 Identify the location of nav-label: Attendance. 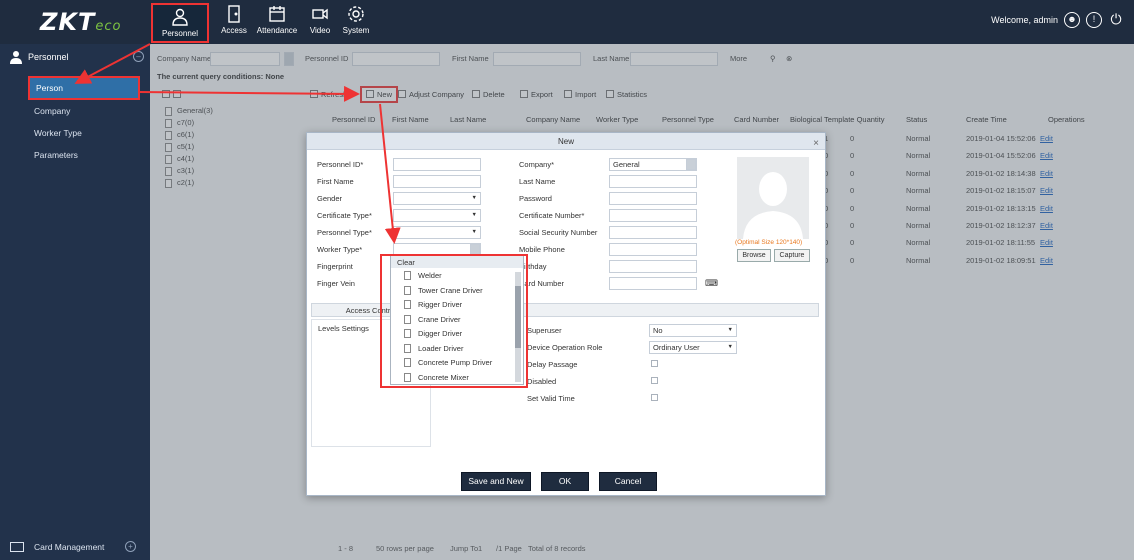
(277, 30).